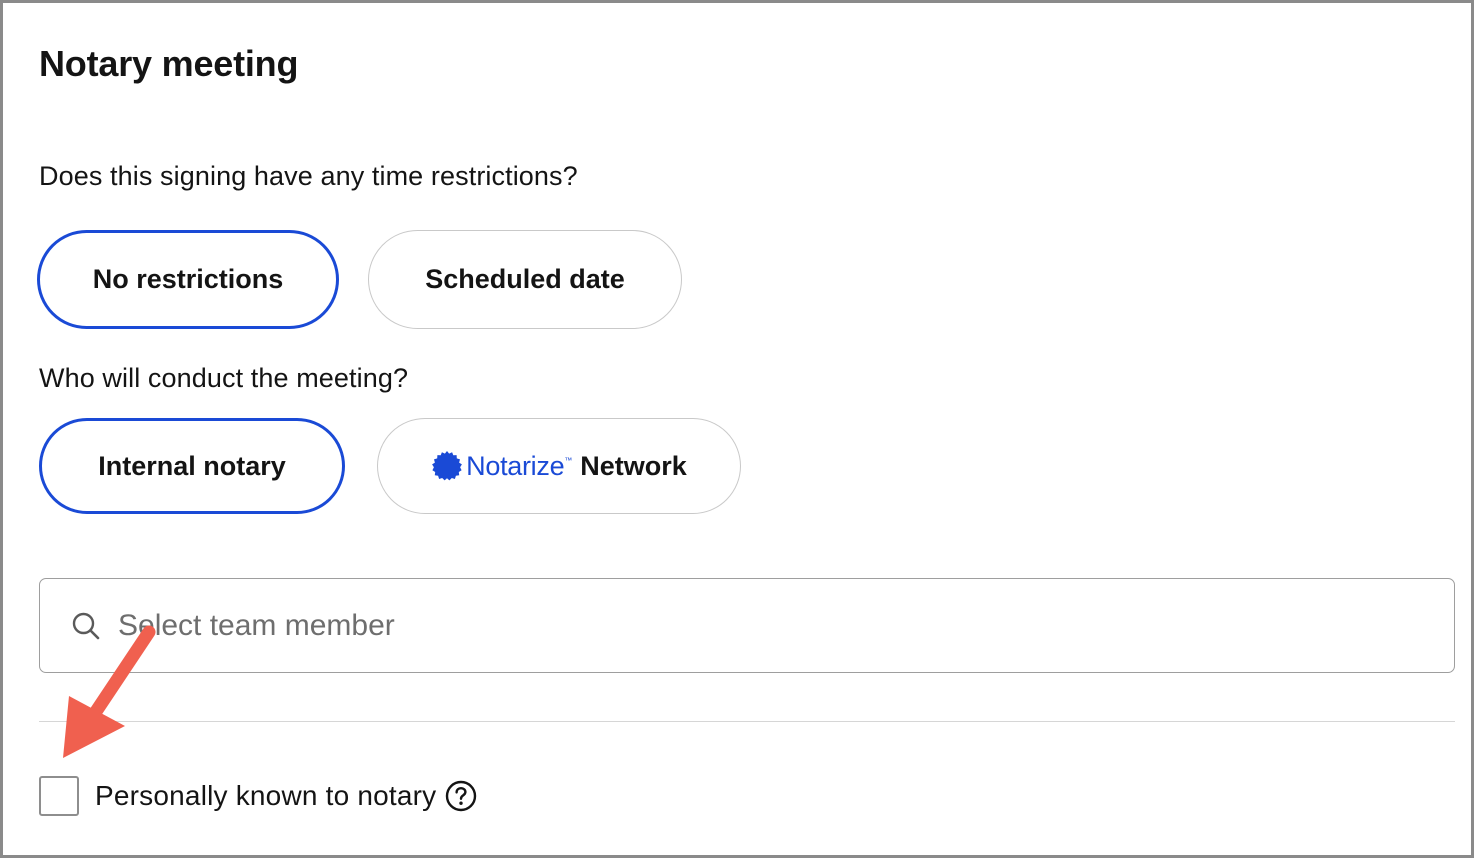 The width and height of the screenshot is (1474, 858). What do you see at coordinates (224, 378) in the screenshot?
I see `conductor-question: Who will conduct the meeting?` at bounding box center [224, 378].